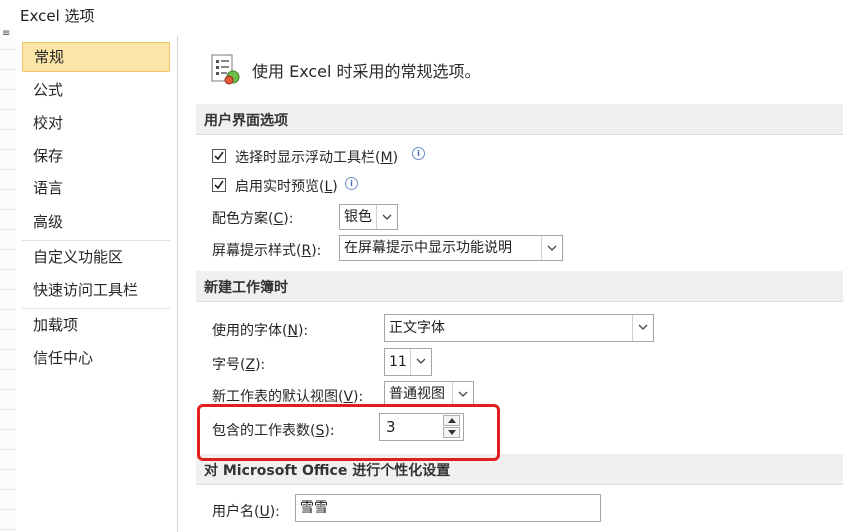 The image size is (843, 532). What do you see at coordinates (417, 394) in the screenshot?
I see `dropdown-value: 普通视图` at bounding box center [417, 394].